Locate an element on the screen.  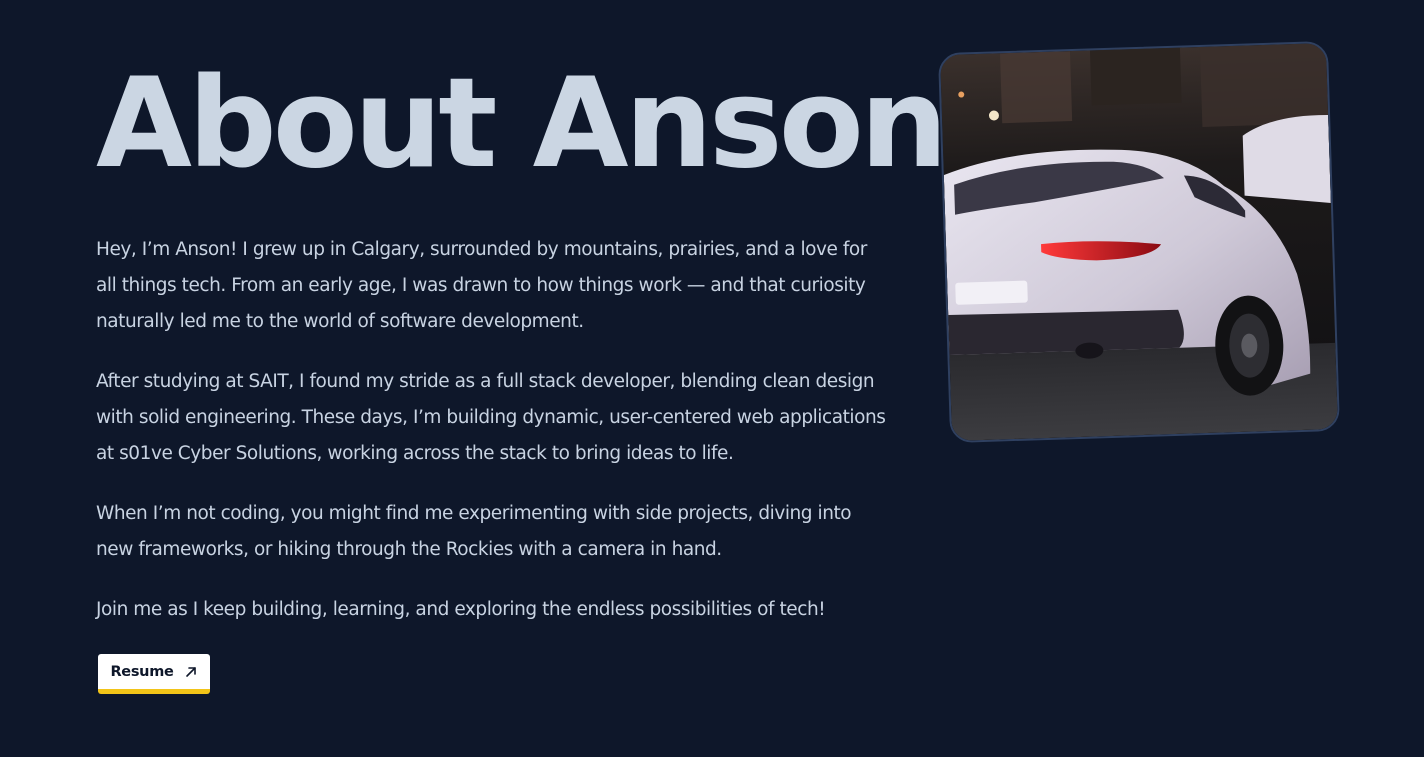
resume-button-label: Resume is located at coordinates (142, 671).